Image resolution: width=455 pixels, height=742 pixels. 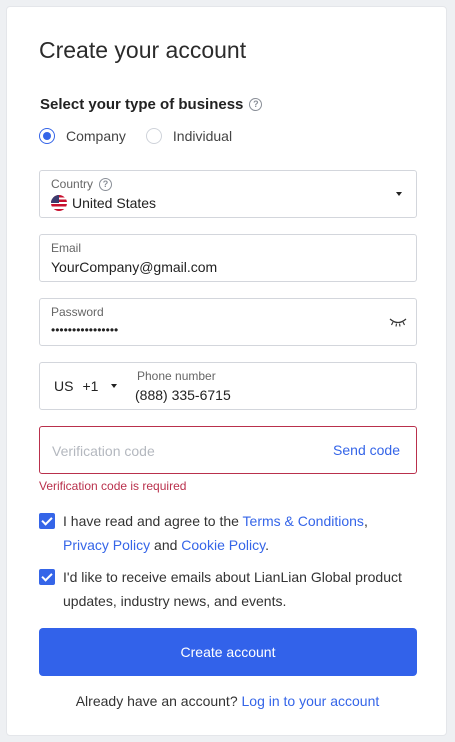 I want to click on verification-code-field: Send code, so click(x=228, y=450).